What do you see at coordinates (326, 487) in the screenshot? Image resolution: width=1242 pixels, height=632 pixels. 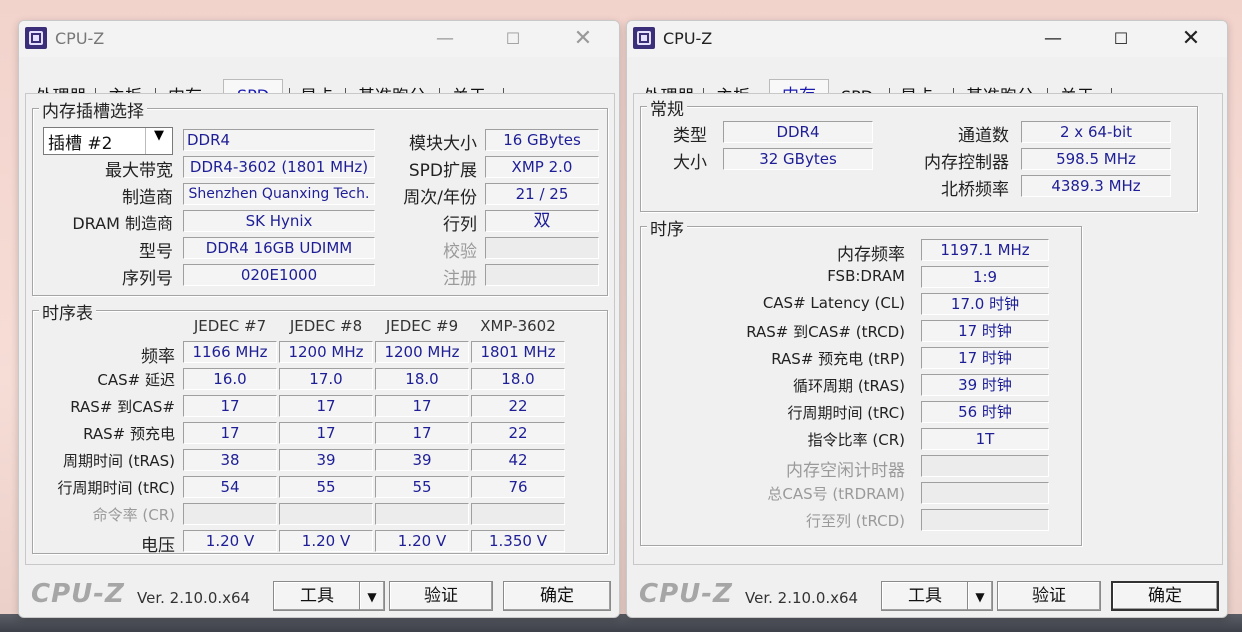 I see `timing-cell: 55` at bounding box center [326, 487].